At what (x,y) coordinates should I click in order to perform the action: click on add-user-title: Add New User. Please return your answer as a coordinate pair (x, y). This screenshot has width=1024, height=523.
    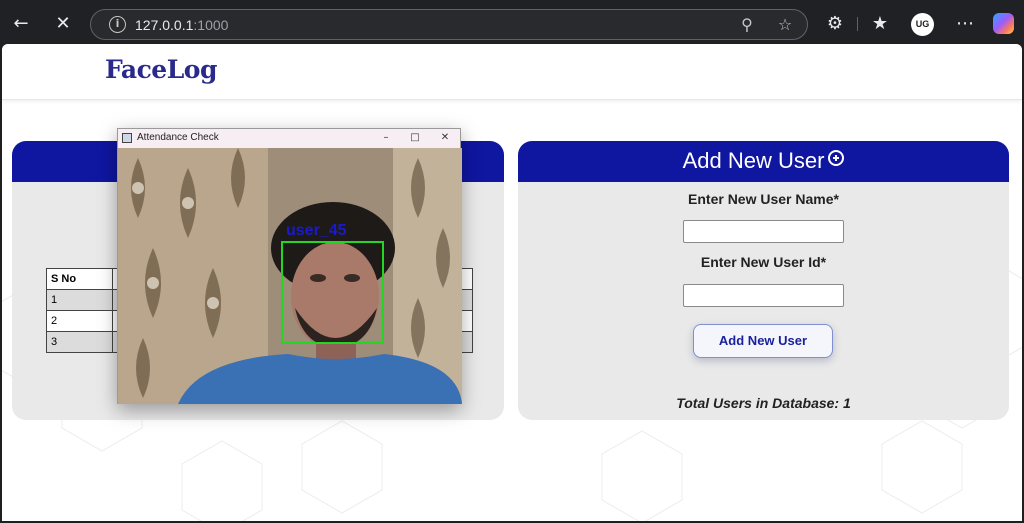
    Looking at the image, I should click on (763, 161).